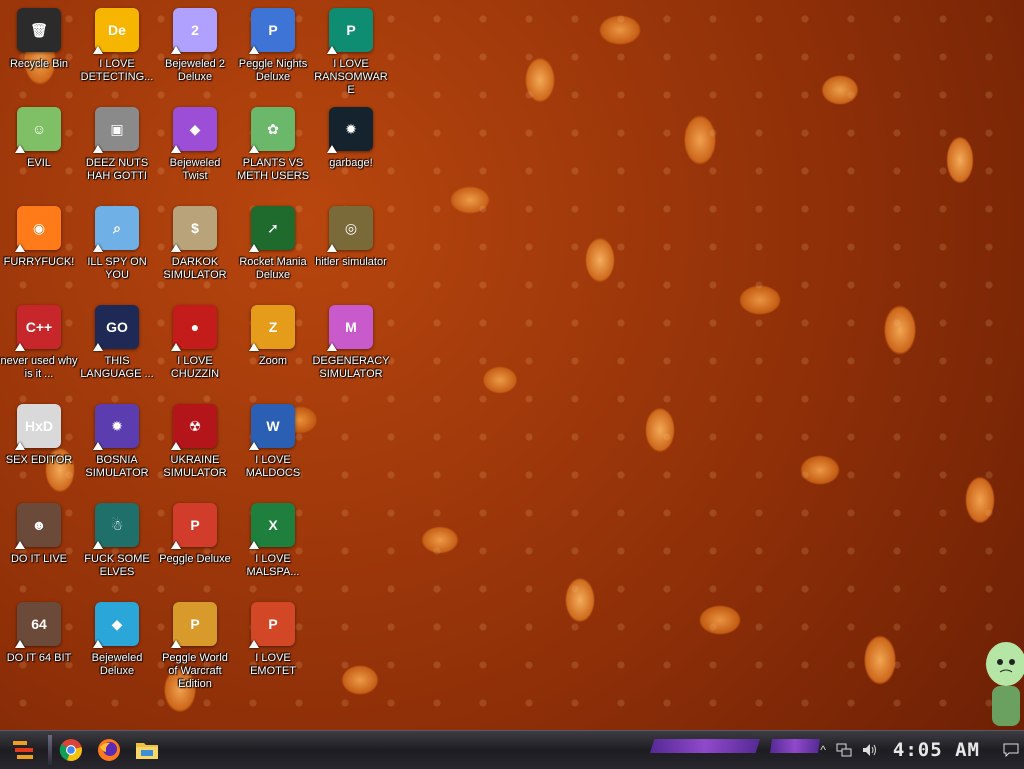 This screenshot has height=769, width=1024. I want to click on volume-icon, so click(870, 750).